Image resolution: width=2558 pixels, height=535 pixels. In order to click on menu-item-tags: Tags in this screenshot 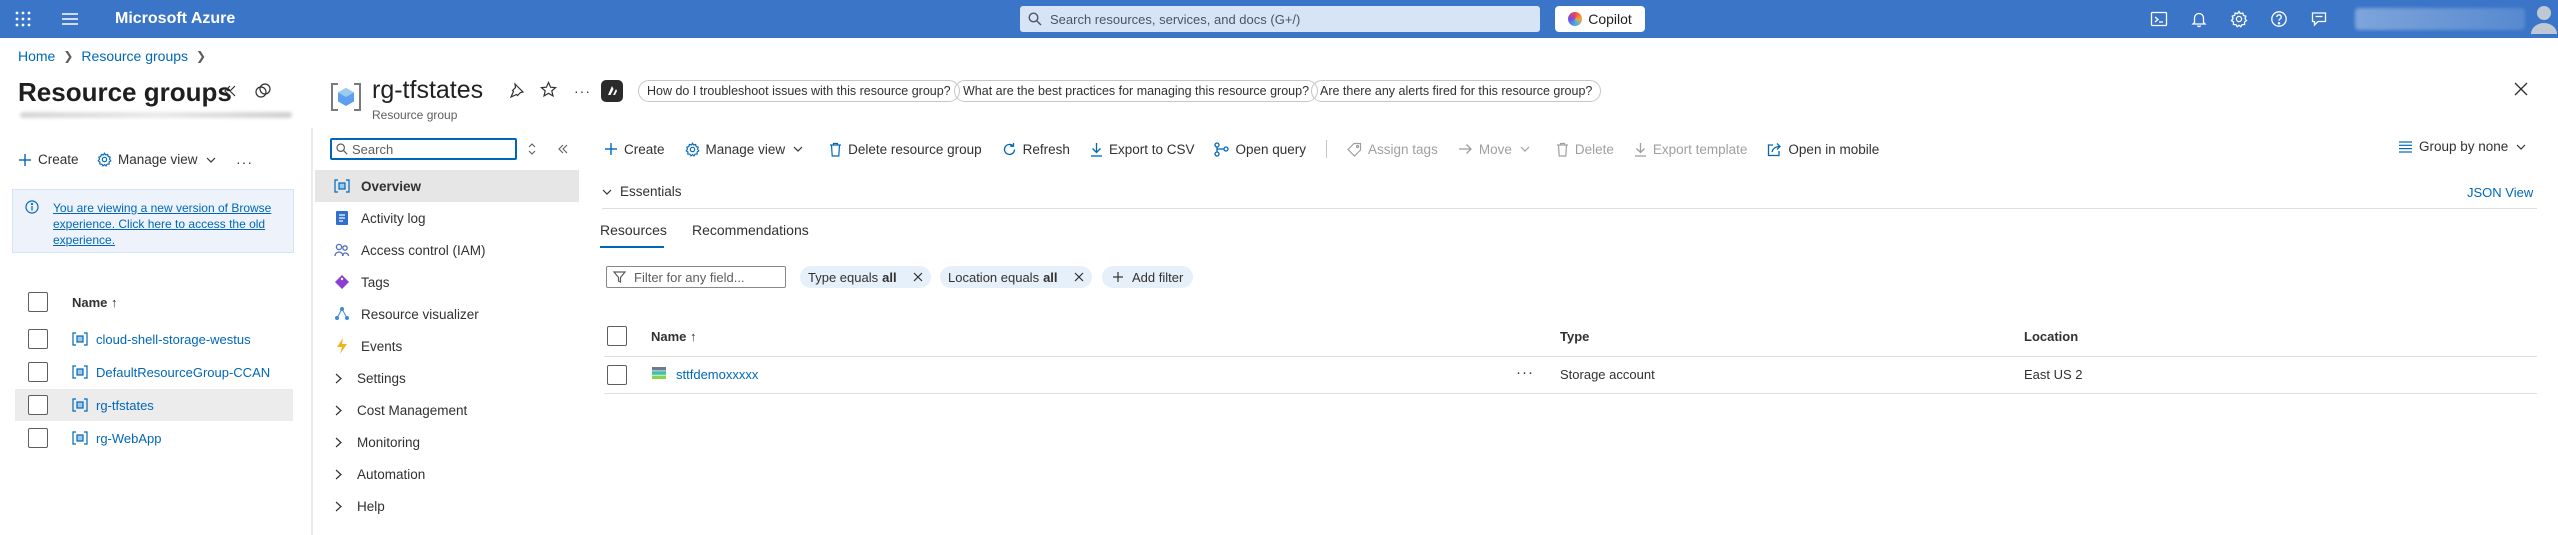, I will do `click(447, 282)`.